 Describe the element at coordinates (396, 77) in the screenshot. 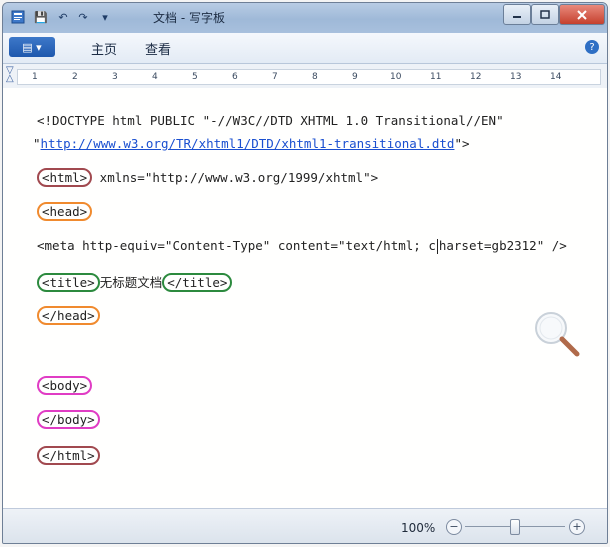

I see `ruler-tick: 10` at that location.